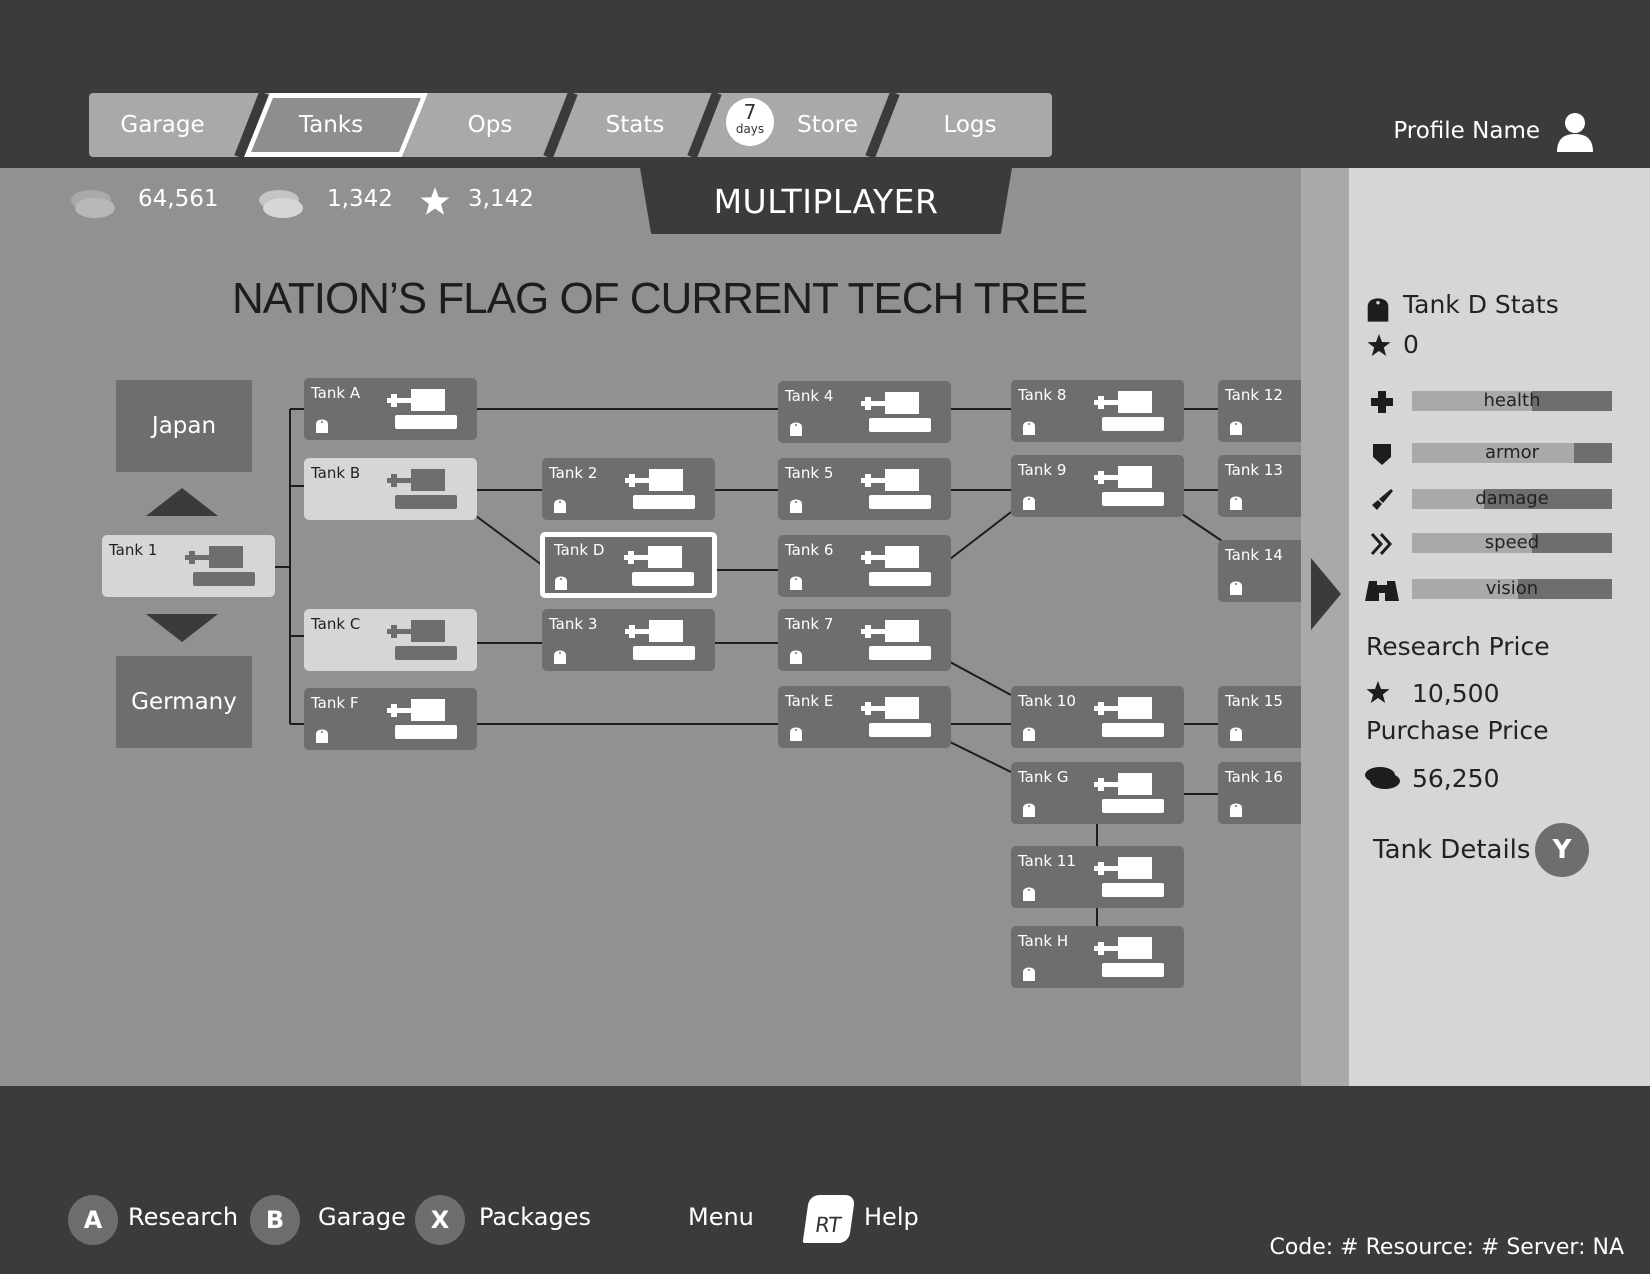 The image size is (1650, 1274). Describe the element at coordinates (93, 1220) in the screenshot. I see `a-button: A` at that location.